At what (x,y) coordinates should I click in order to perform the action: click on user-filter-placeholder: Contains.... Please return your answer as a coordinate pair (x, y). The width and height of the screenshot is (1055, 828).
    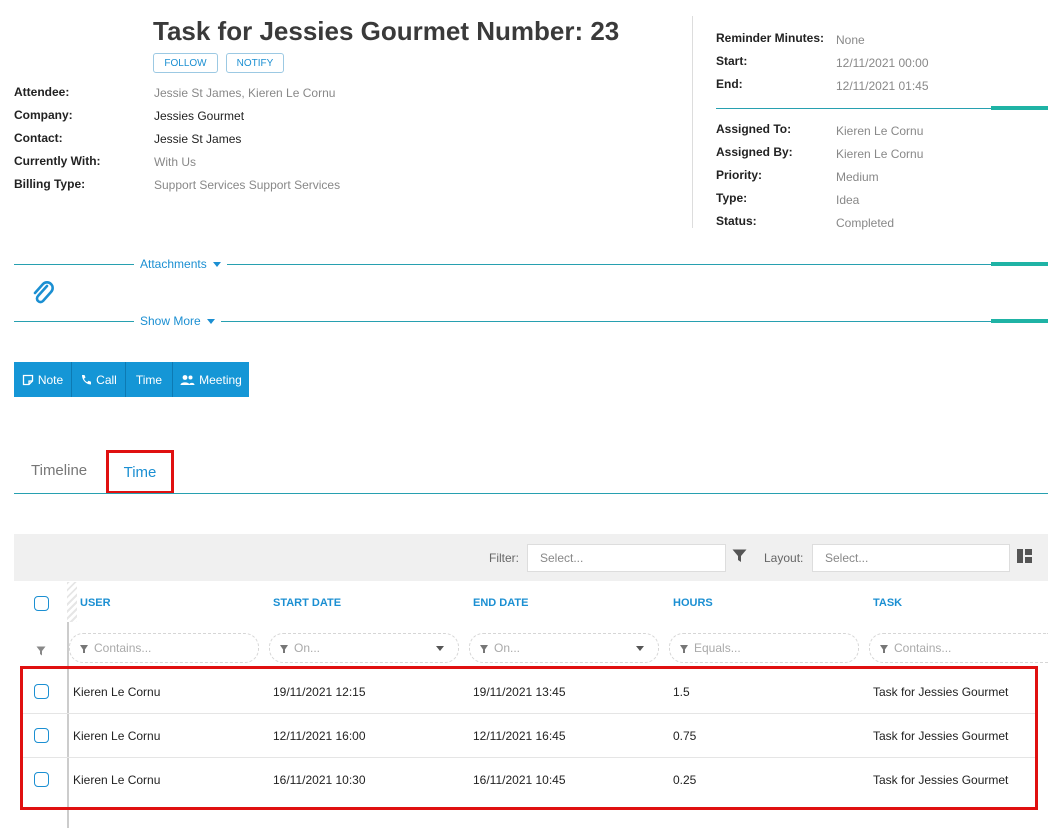
    Looking at the image, I should click on (123, 648).